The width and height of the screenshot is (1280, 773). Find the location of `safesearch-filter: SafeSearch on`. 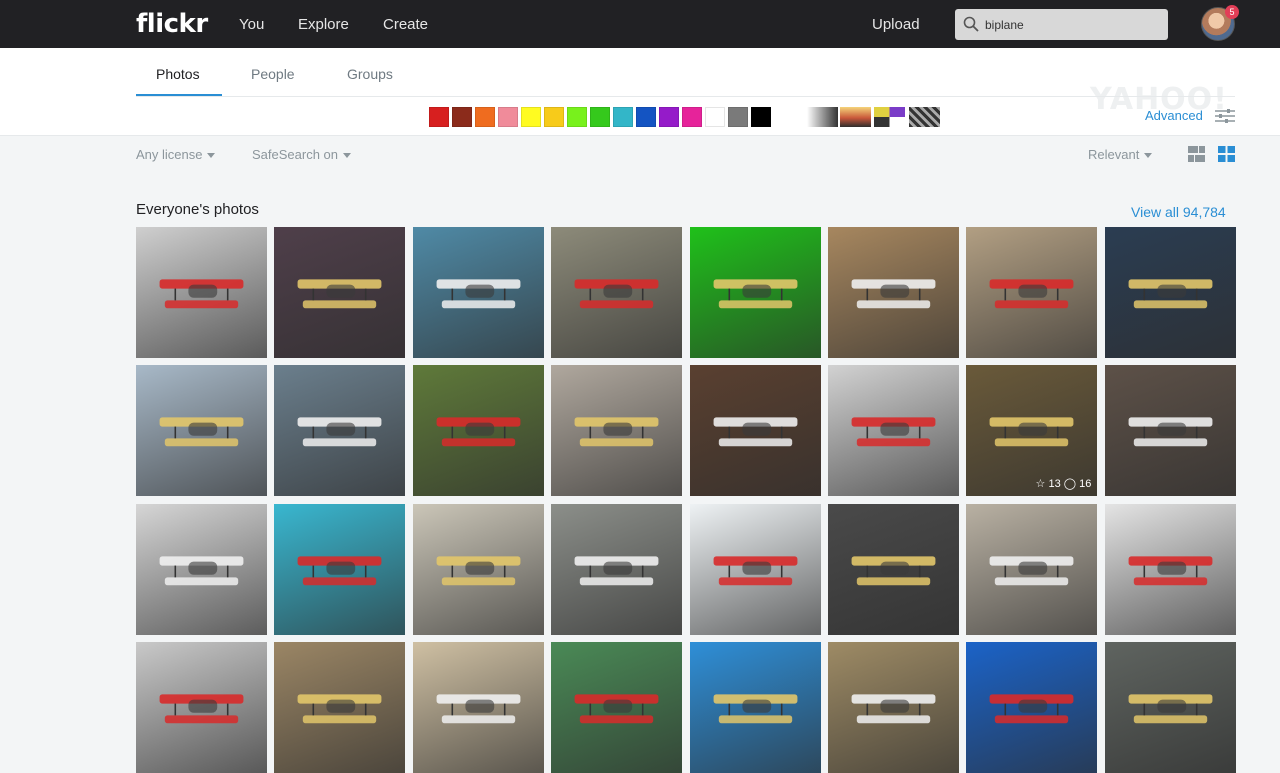

safesearch-filter: SafeSearch on is located at coordinates (302, 154).